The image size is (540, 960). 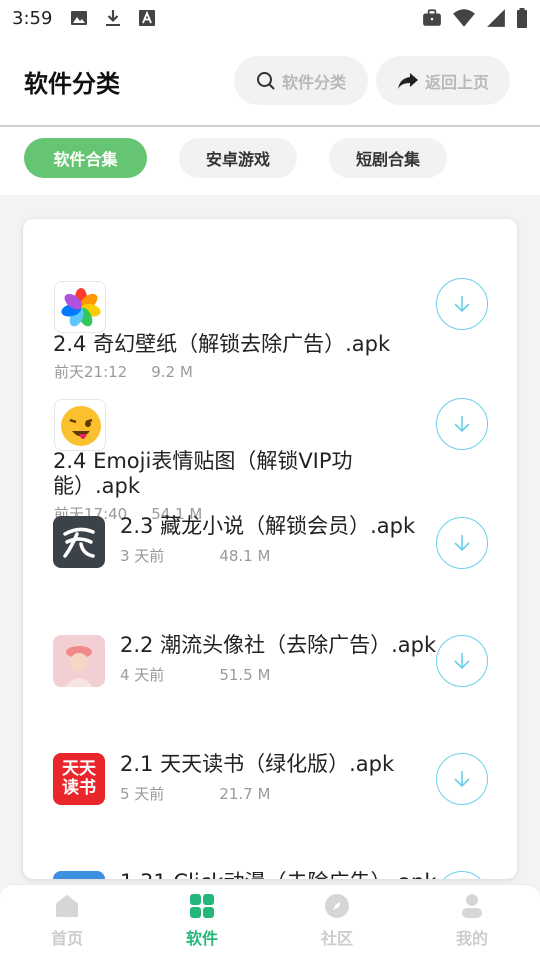 I want to click on nav-community: 社区, so click(x=337, y=922).